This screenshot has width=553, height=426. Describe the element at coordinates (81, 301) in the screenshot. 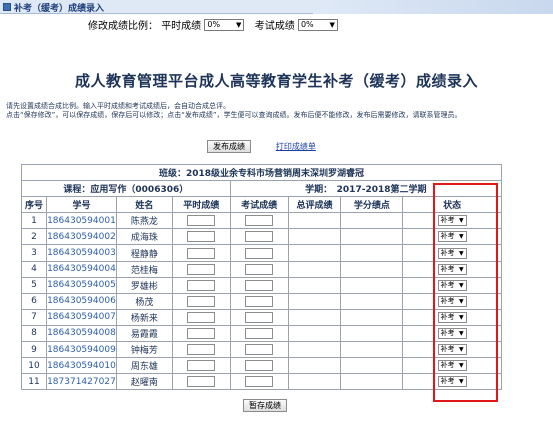

I see `student-id: 186430594006` at that location.